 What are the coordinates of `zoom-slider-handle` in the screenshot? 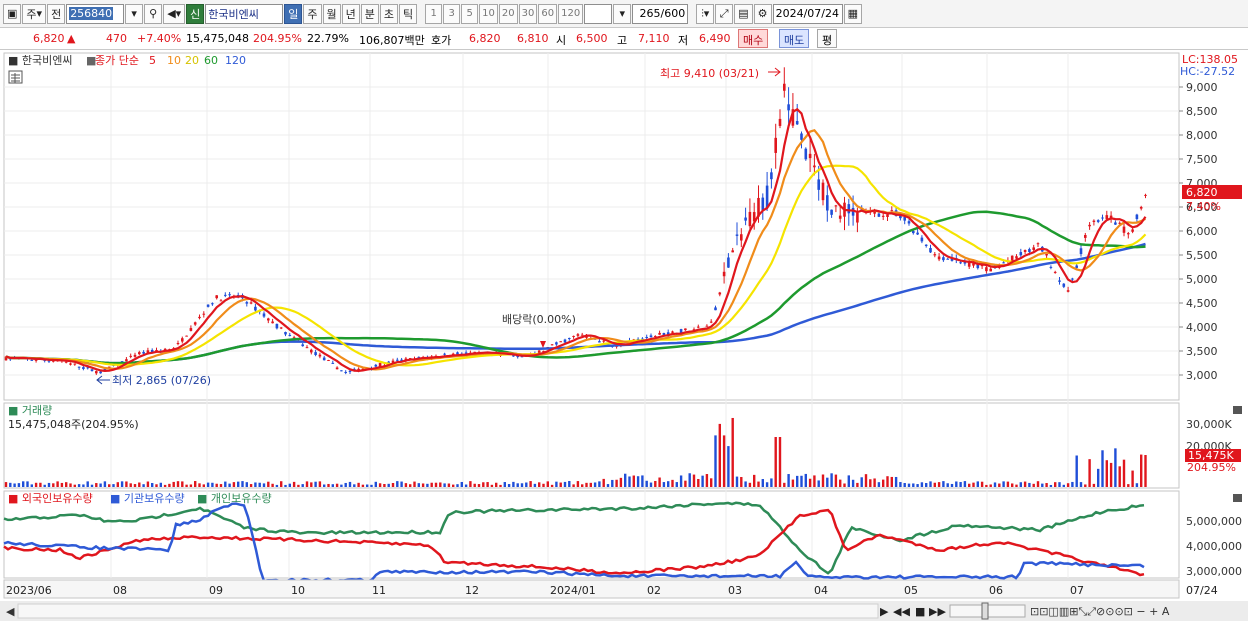 It's located at (985, 611).